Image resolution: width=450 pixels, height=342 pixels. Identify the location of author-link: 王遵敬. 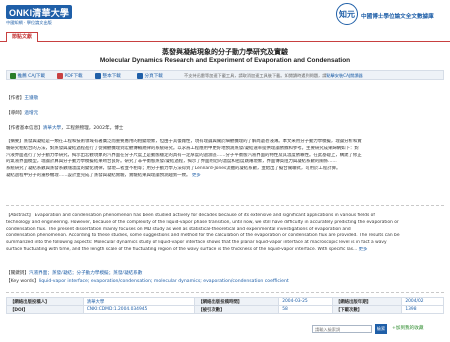
(31, 98).